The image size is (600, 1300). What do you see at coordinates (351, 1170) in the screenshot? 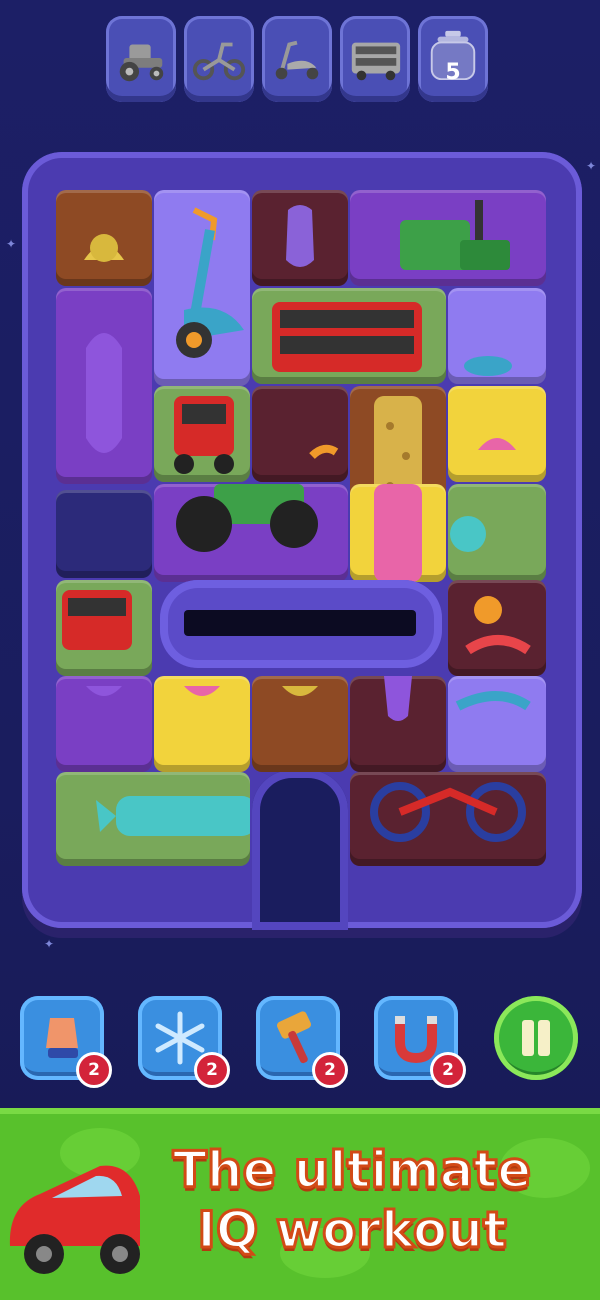
I see `headline-line-1: The ultimate` at bounding box center [351, 1170].